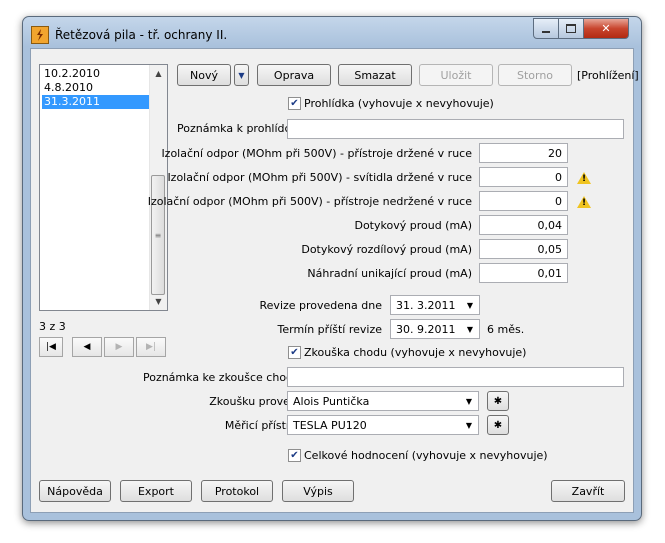 The image size is (665, 543). Describe the element at coordinates (426, 305) in the screenshot. I see `revision-done-value: 31. 3.2011` at that location.